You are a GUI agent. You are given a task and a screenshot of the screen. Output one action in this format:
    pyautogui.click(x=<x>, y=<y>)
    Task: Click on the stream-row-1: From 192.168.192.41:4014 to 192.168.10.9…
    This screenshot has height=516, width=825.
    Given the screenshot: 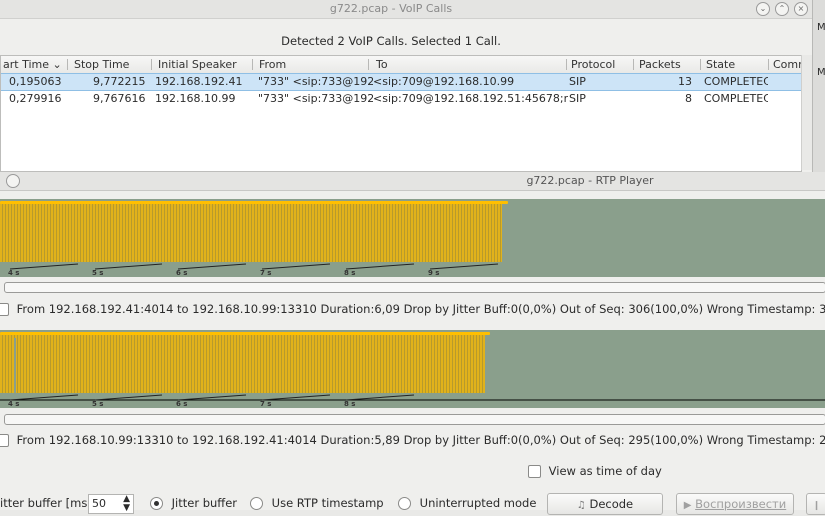 What is the action you would take?
    pyautogui.click(x=412, y=310)
    